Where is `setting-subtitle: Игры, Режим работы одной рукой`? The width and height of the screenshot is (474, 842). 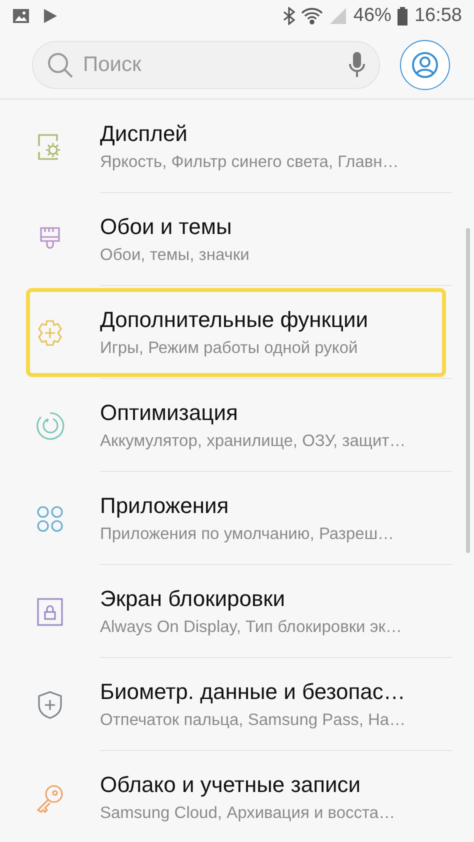
setting-subtitle: Игры, Режим работы одной рукой is located at coordinates (229, 348).